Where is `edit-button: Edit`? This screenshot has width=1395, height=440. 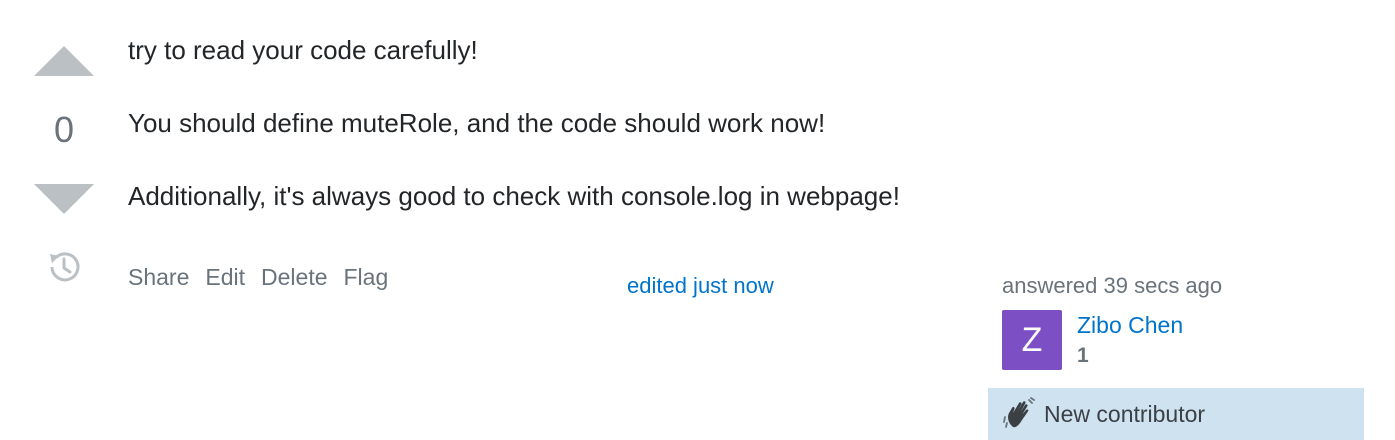 edit-button: Edit is located at coordinates (225, 277).